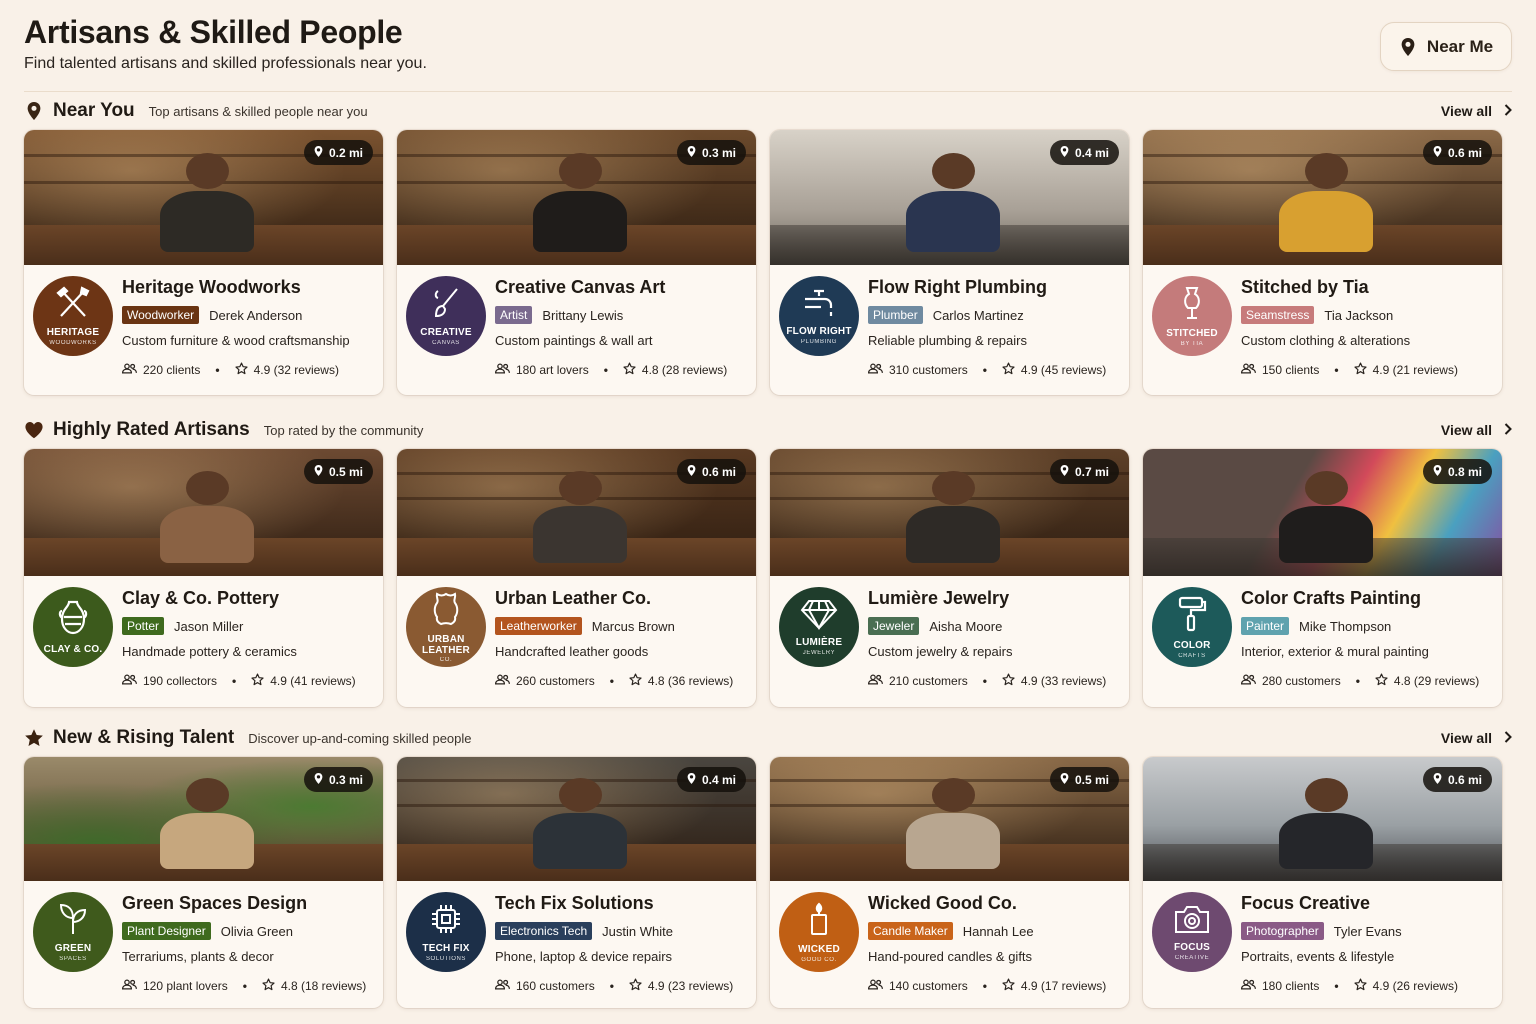  What do you see at coordinates (1290, 681) in the screenshot?
I see `audience-stat: 280 customers` at bounding box center [1290, 681].